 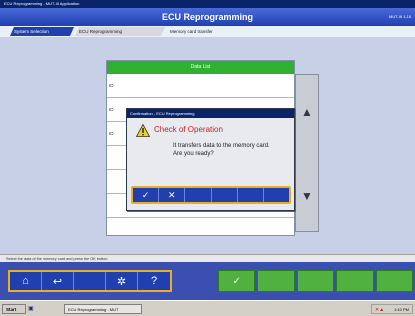 I want to click on taskbar-item: ECU Reprogramming - MUT, so click(x=103, y=309).